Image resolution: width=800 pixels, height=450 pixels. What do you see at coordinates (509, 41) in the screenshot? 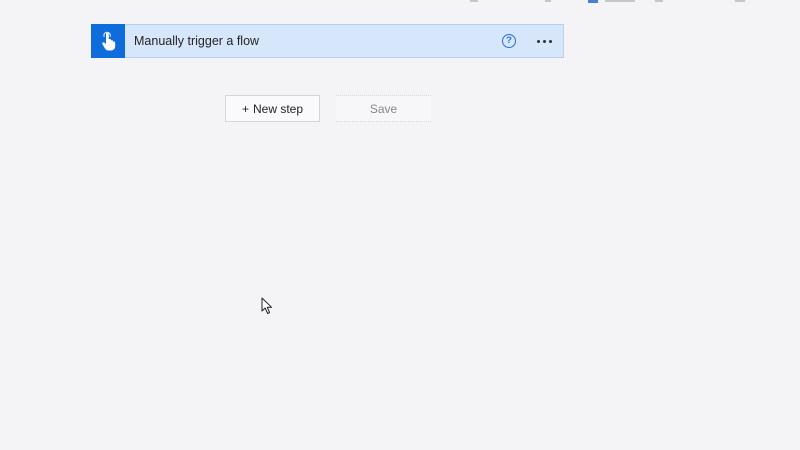
I see `question-circle-icon: ?` at bounding box center [509, 41].